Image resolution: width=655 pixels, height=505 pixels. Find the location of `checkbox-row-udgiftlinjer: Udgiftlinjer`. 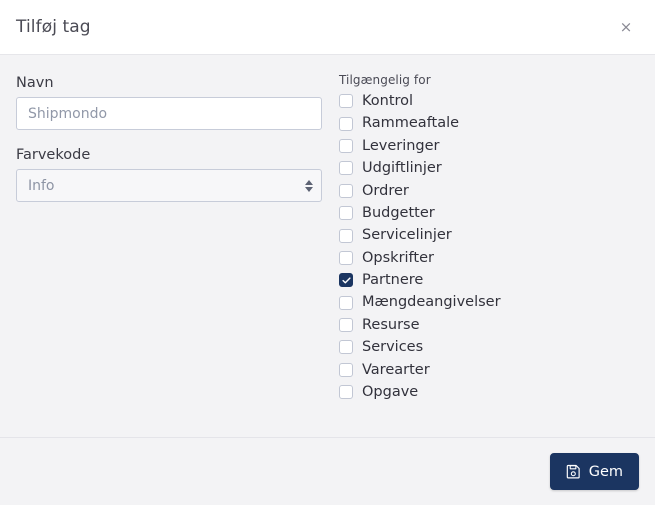

checkbox-row-udgiftlinjer: Udgiftlinjer is located at coordinates (489, 168).